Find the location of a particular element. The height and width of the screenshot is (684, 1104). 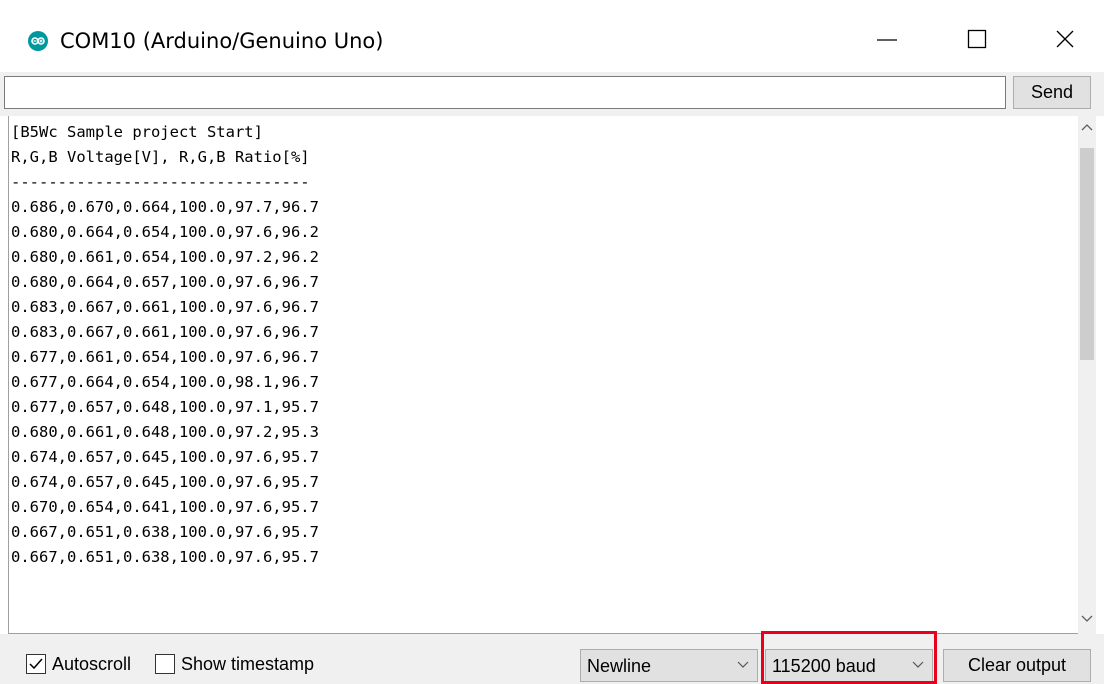

output-line: 0.680,0.661,0.648,100.0,97.2,95.3 is located at coordinates (165, 432).